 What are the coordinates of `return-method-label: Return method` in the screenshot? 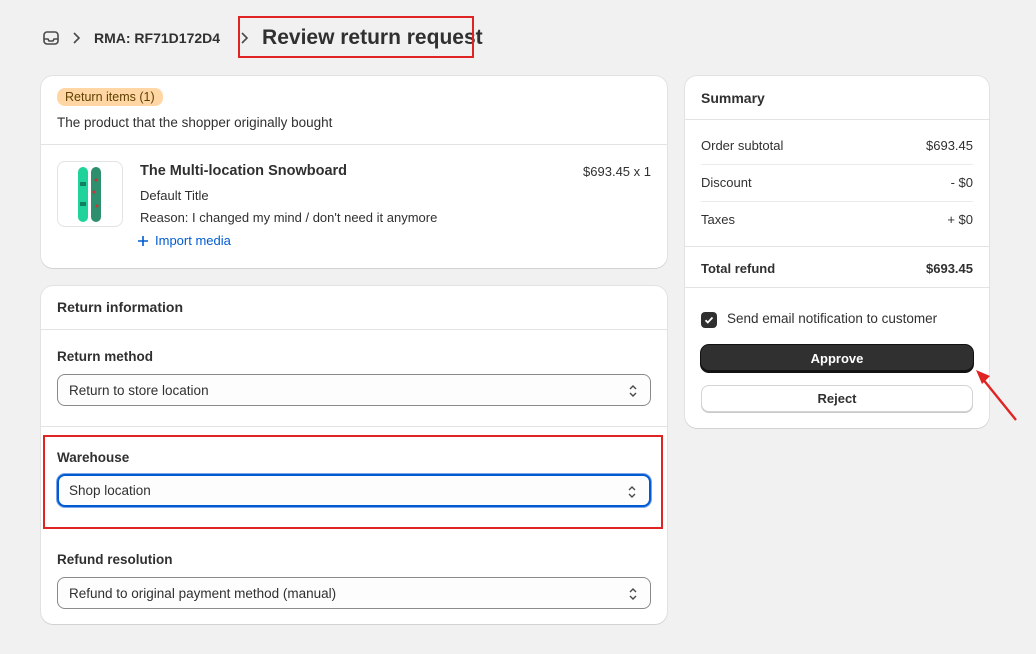 It's located at (105, 356).